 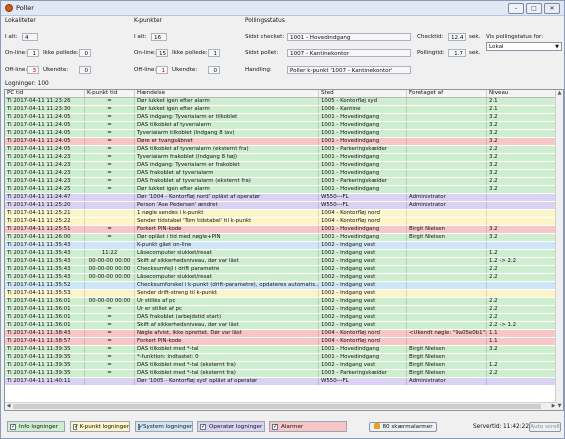 What do you see at coordinates (524, 46) in the screenshot?
I see `vis-pollingstatus-select: Lokal ▼` at bounding box center [524, 46].